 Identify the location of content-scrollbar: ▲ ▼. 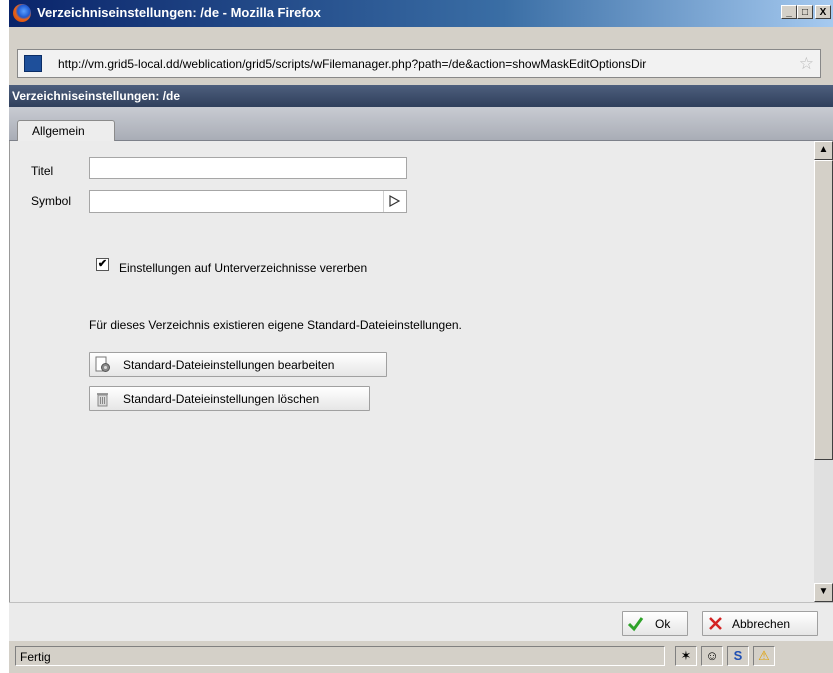
(823, 371).